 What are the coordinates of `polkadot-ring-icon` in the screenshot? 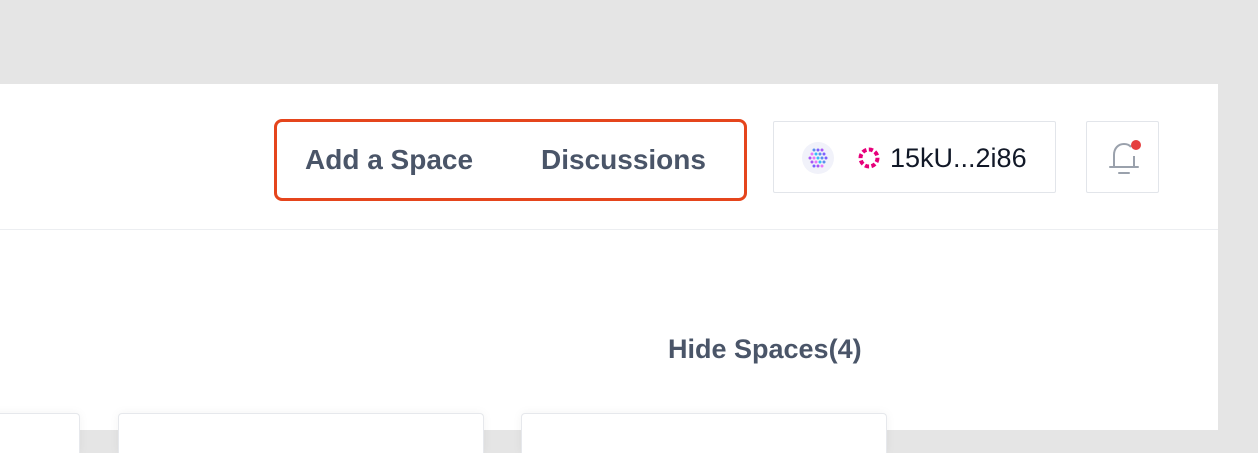 It's located at (869, 158).